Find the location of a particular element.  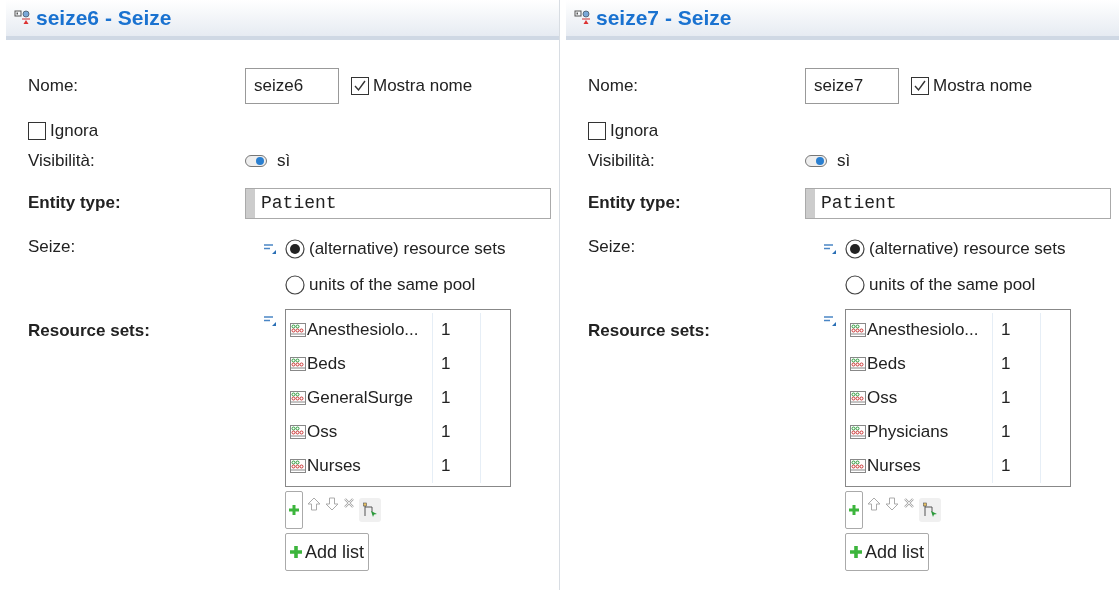

panel-title: seize6 - Seize is located at coordinates (104, 18).